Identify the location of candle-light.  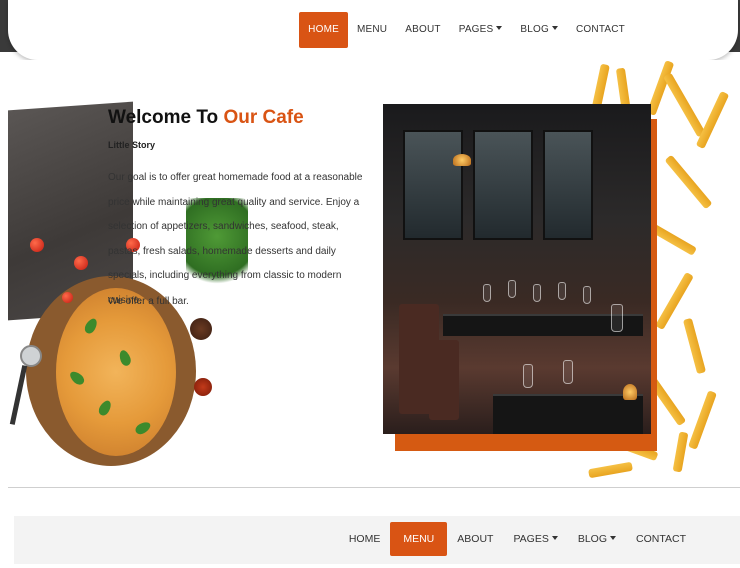
(630, 392).